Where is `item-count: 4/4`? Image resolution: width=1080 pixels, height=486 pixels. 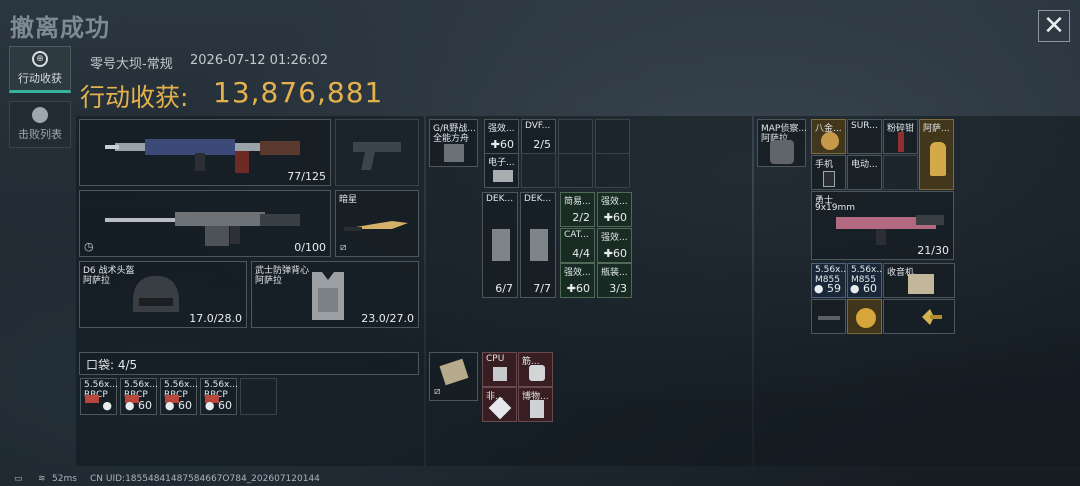 item-count: 4/4 is located at coordinates (581, 253).